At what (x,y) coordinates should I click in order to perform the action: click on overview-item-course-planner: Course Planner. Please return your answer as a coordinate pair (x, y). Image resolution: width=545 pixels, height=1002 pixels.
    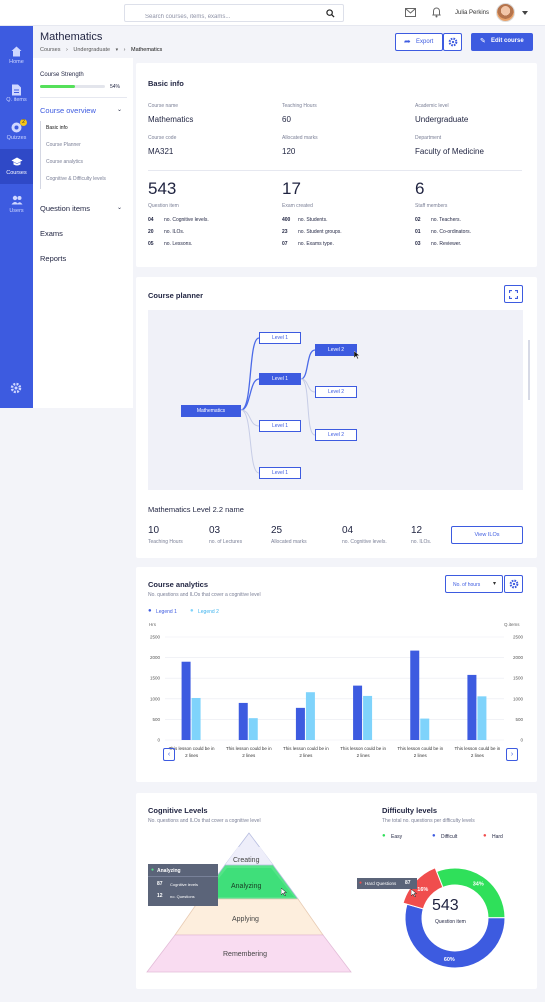
    Looking at the image, I should click on (63, 145).